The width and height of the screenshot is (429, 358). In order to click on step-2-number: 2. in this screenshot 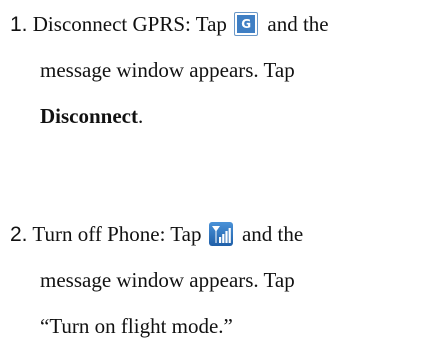, I will do `click(19, 234)`.